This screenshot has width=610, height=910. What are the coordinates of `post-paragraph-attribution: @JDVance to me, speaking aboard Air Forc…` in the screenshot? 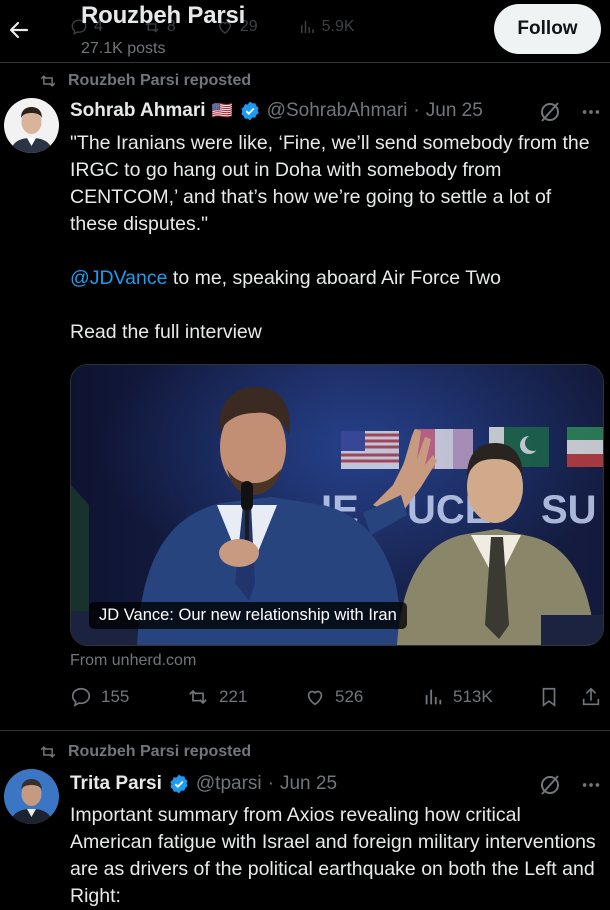 It's located at (336, 278).